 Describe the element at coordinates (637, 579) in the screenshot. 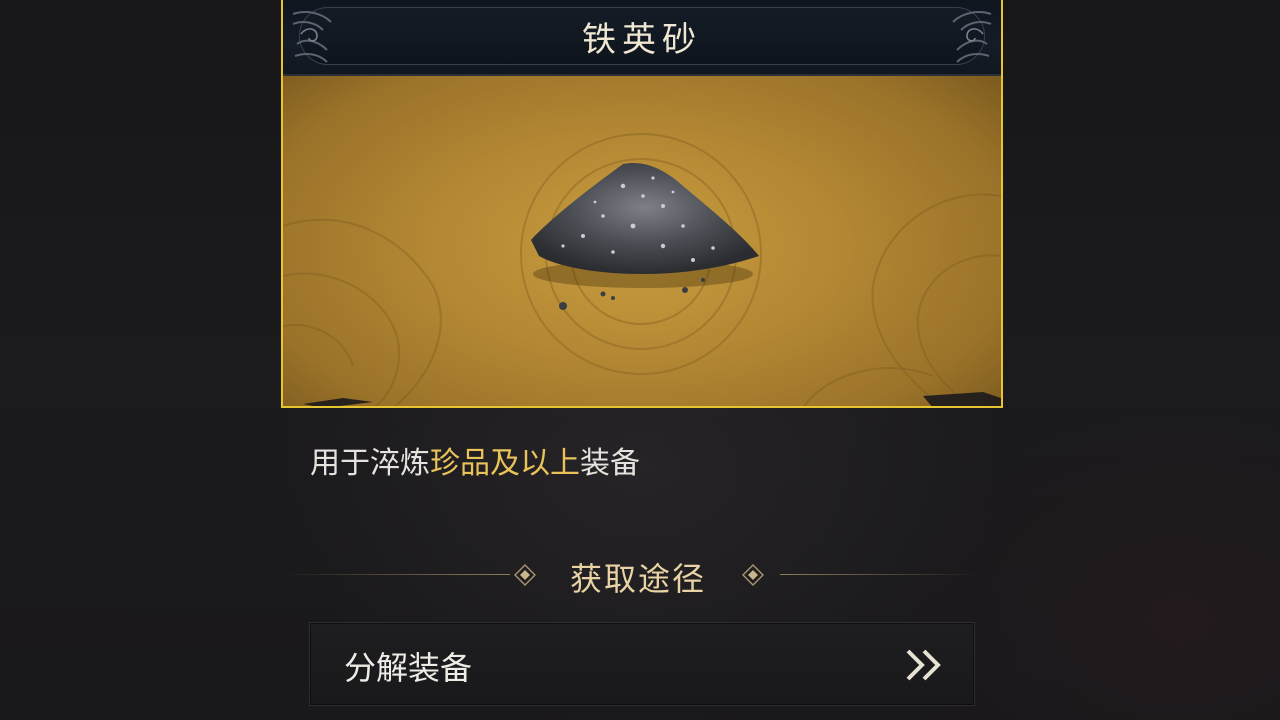

I see `acquisition-section-title: 获取途径` at that location.